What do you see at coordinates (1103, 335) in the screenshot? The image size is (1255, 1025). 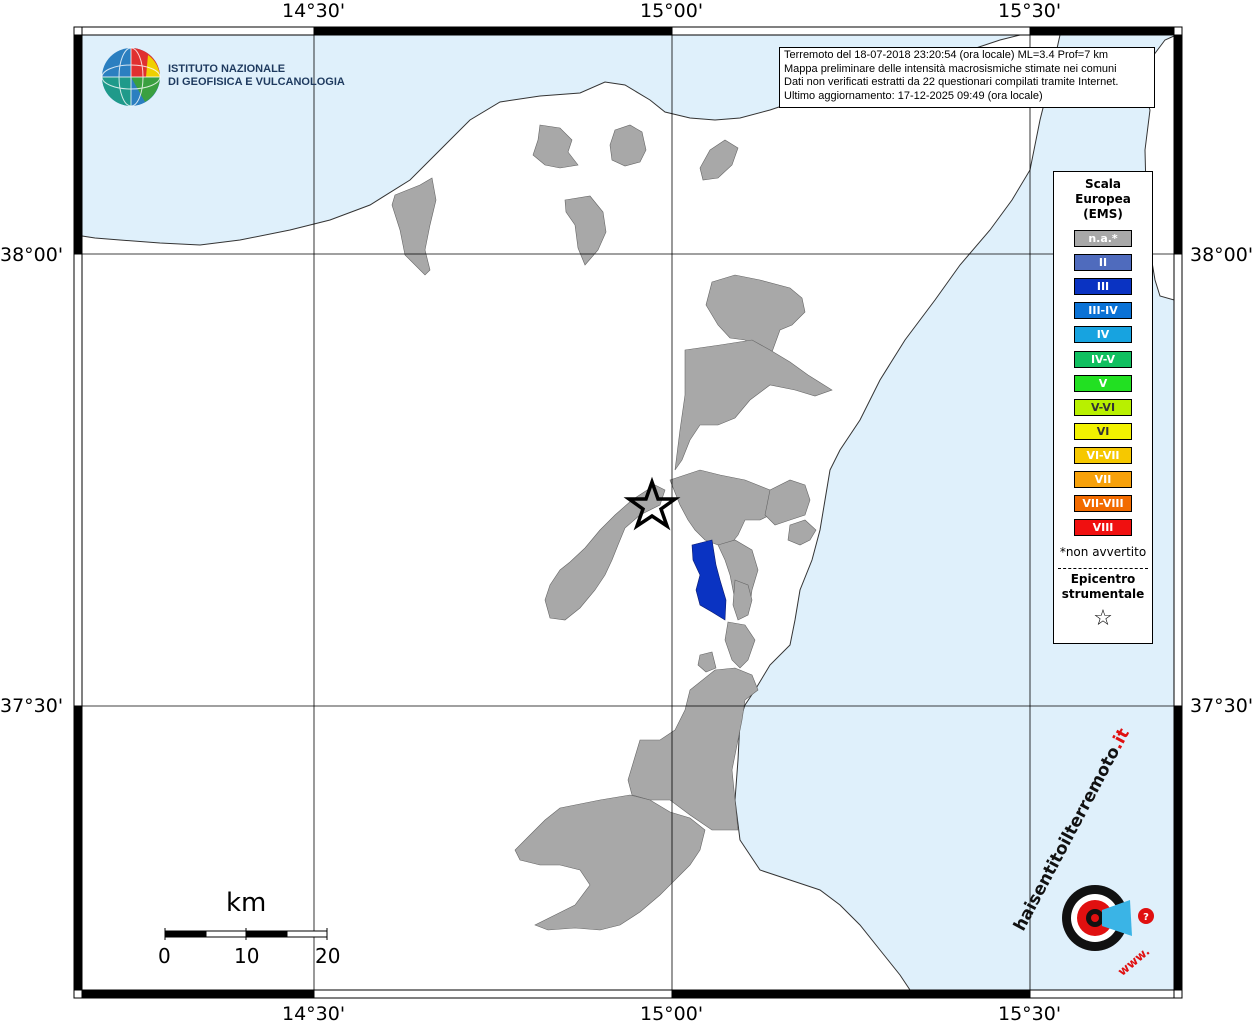 I see `legend-swatch: IV` at bounding box center [1103, 335].